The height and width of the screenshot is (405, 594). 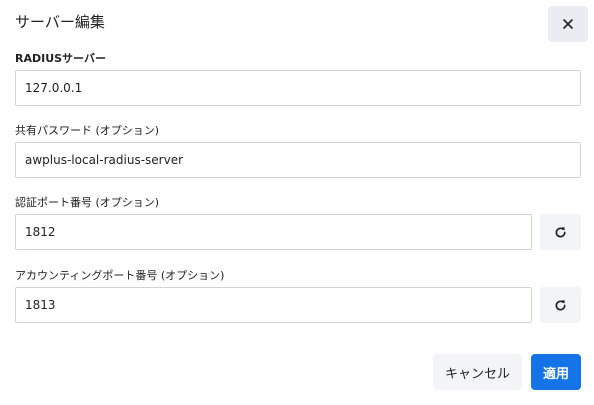 I want to click on accounting-port-label: アカウンティングポート番号 (オプション), so click(x=120, y=275).